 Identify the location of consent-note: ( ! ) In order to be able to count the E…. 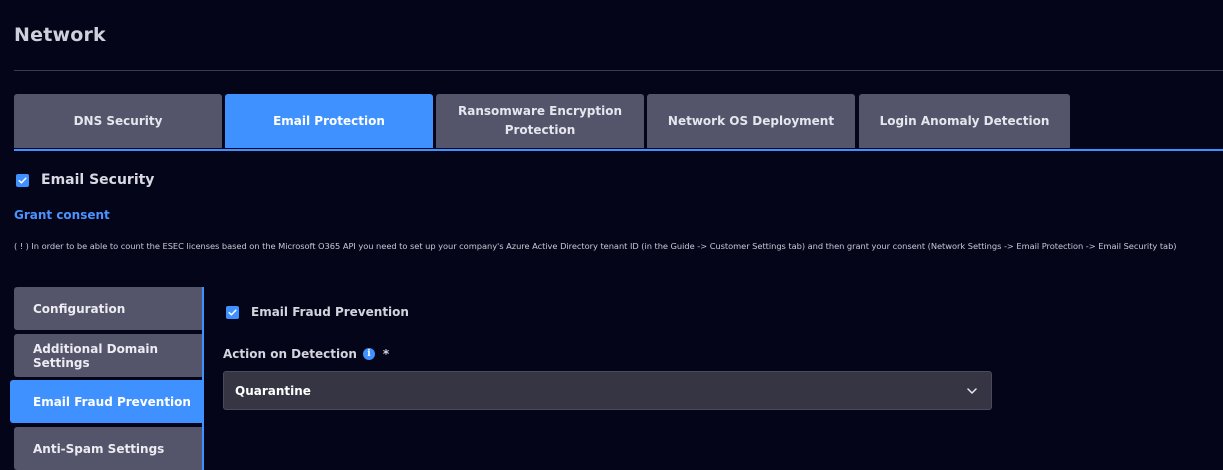
(595, 246).